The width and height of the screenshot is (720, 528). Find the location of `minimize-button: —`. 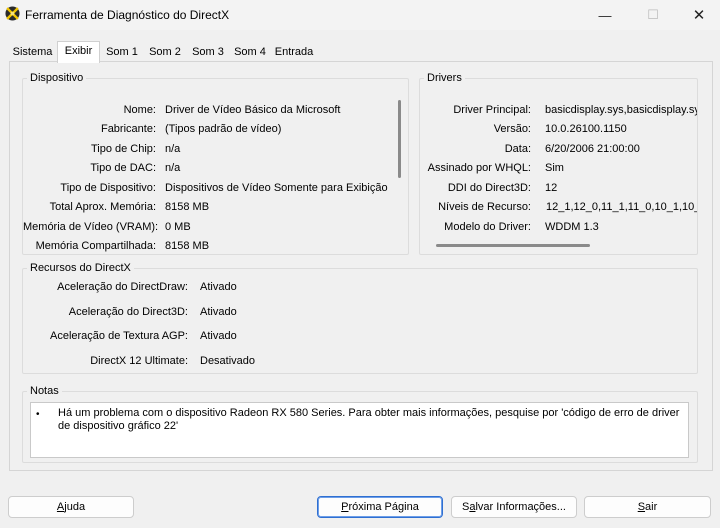

minimize-button: — is located at coordinates (605, 15).